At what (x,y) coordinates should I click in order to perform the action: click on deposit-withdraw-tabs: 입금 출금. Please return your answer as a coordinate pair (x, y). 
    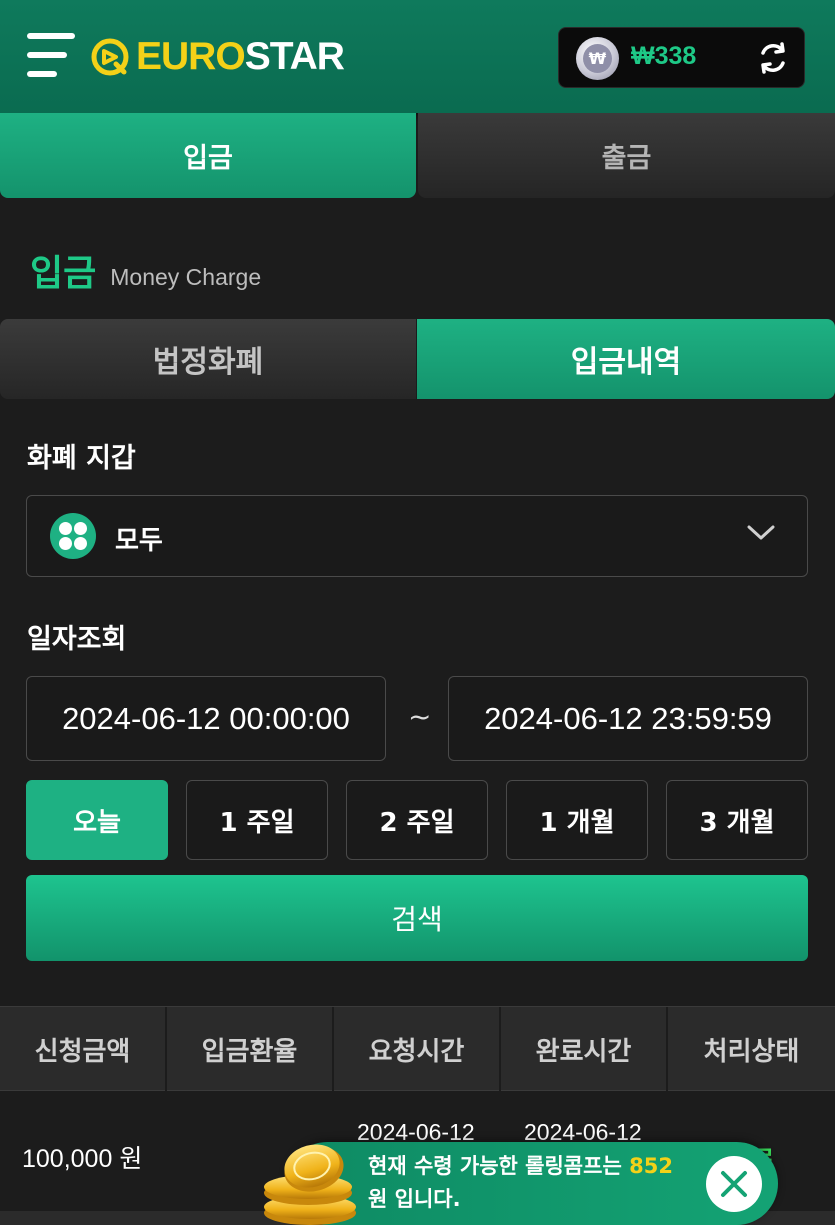
    Looking at the image, I should click on (417, 155).